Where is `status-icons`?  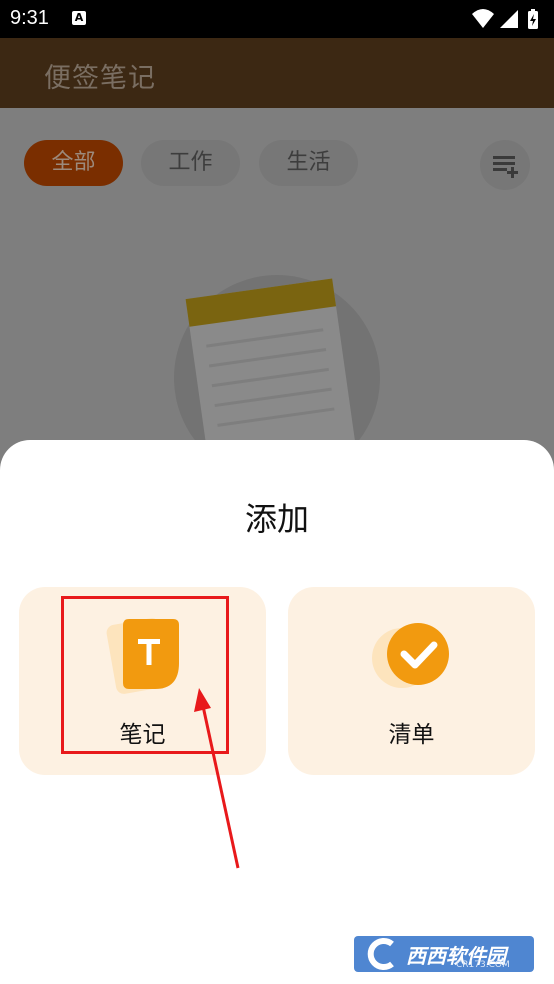
status-icons is located at coordinates (505, 19).